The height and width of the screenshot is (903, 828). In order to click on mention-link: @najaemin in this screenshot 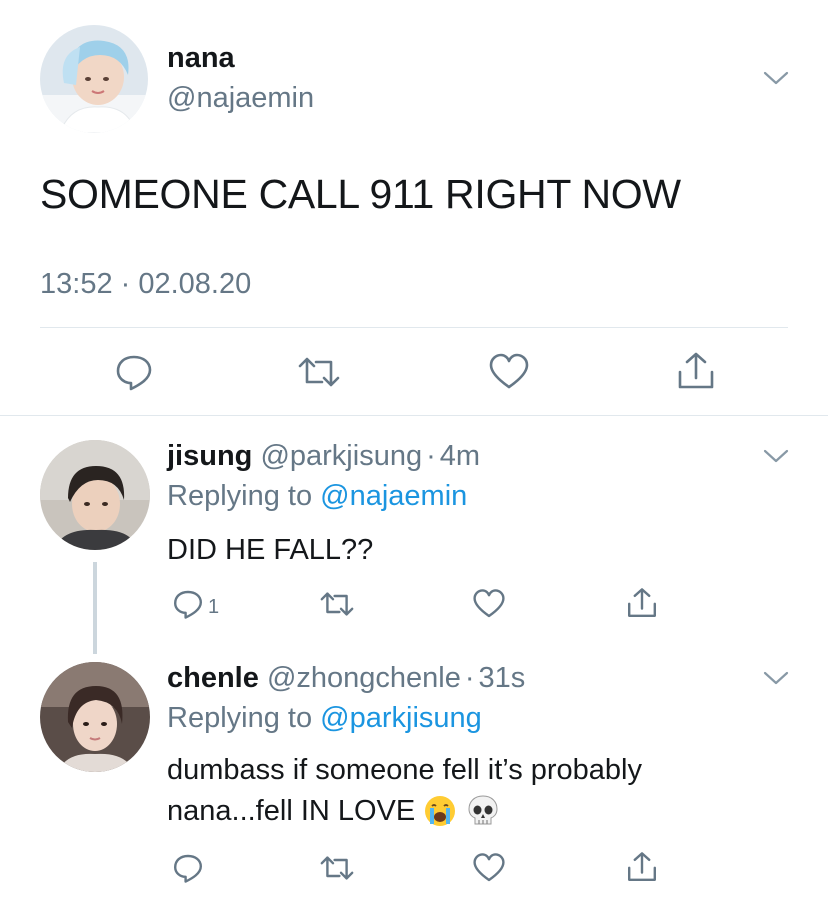, I will do `click(393, 496)`.